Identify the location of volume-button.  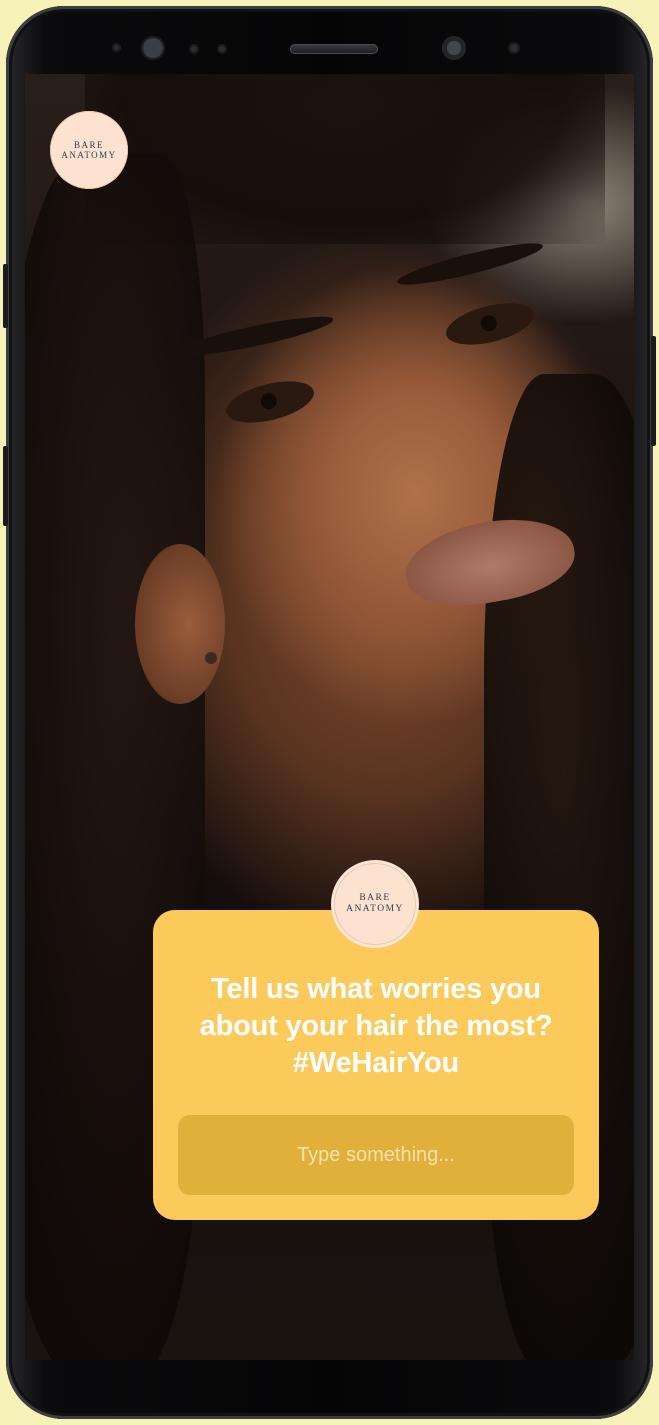
(5, 296).